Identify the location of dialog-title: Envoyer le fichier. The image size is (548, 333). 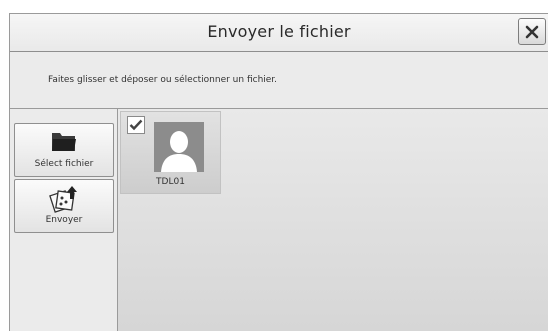
(279, 31).